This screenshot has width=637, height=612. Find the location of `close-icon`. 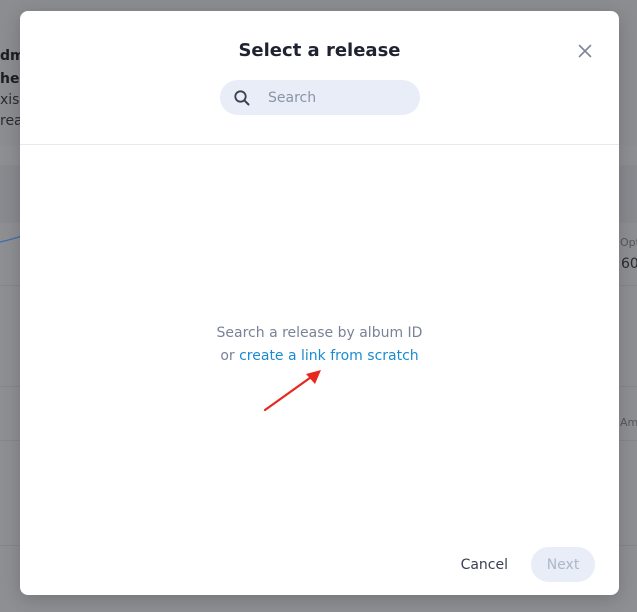

close-icon is located at coordinates (585, 51).